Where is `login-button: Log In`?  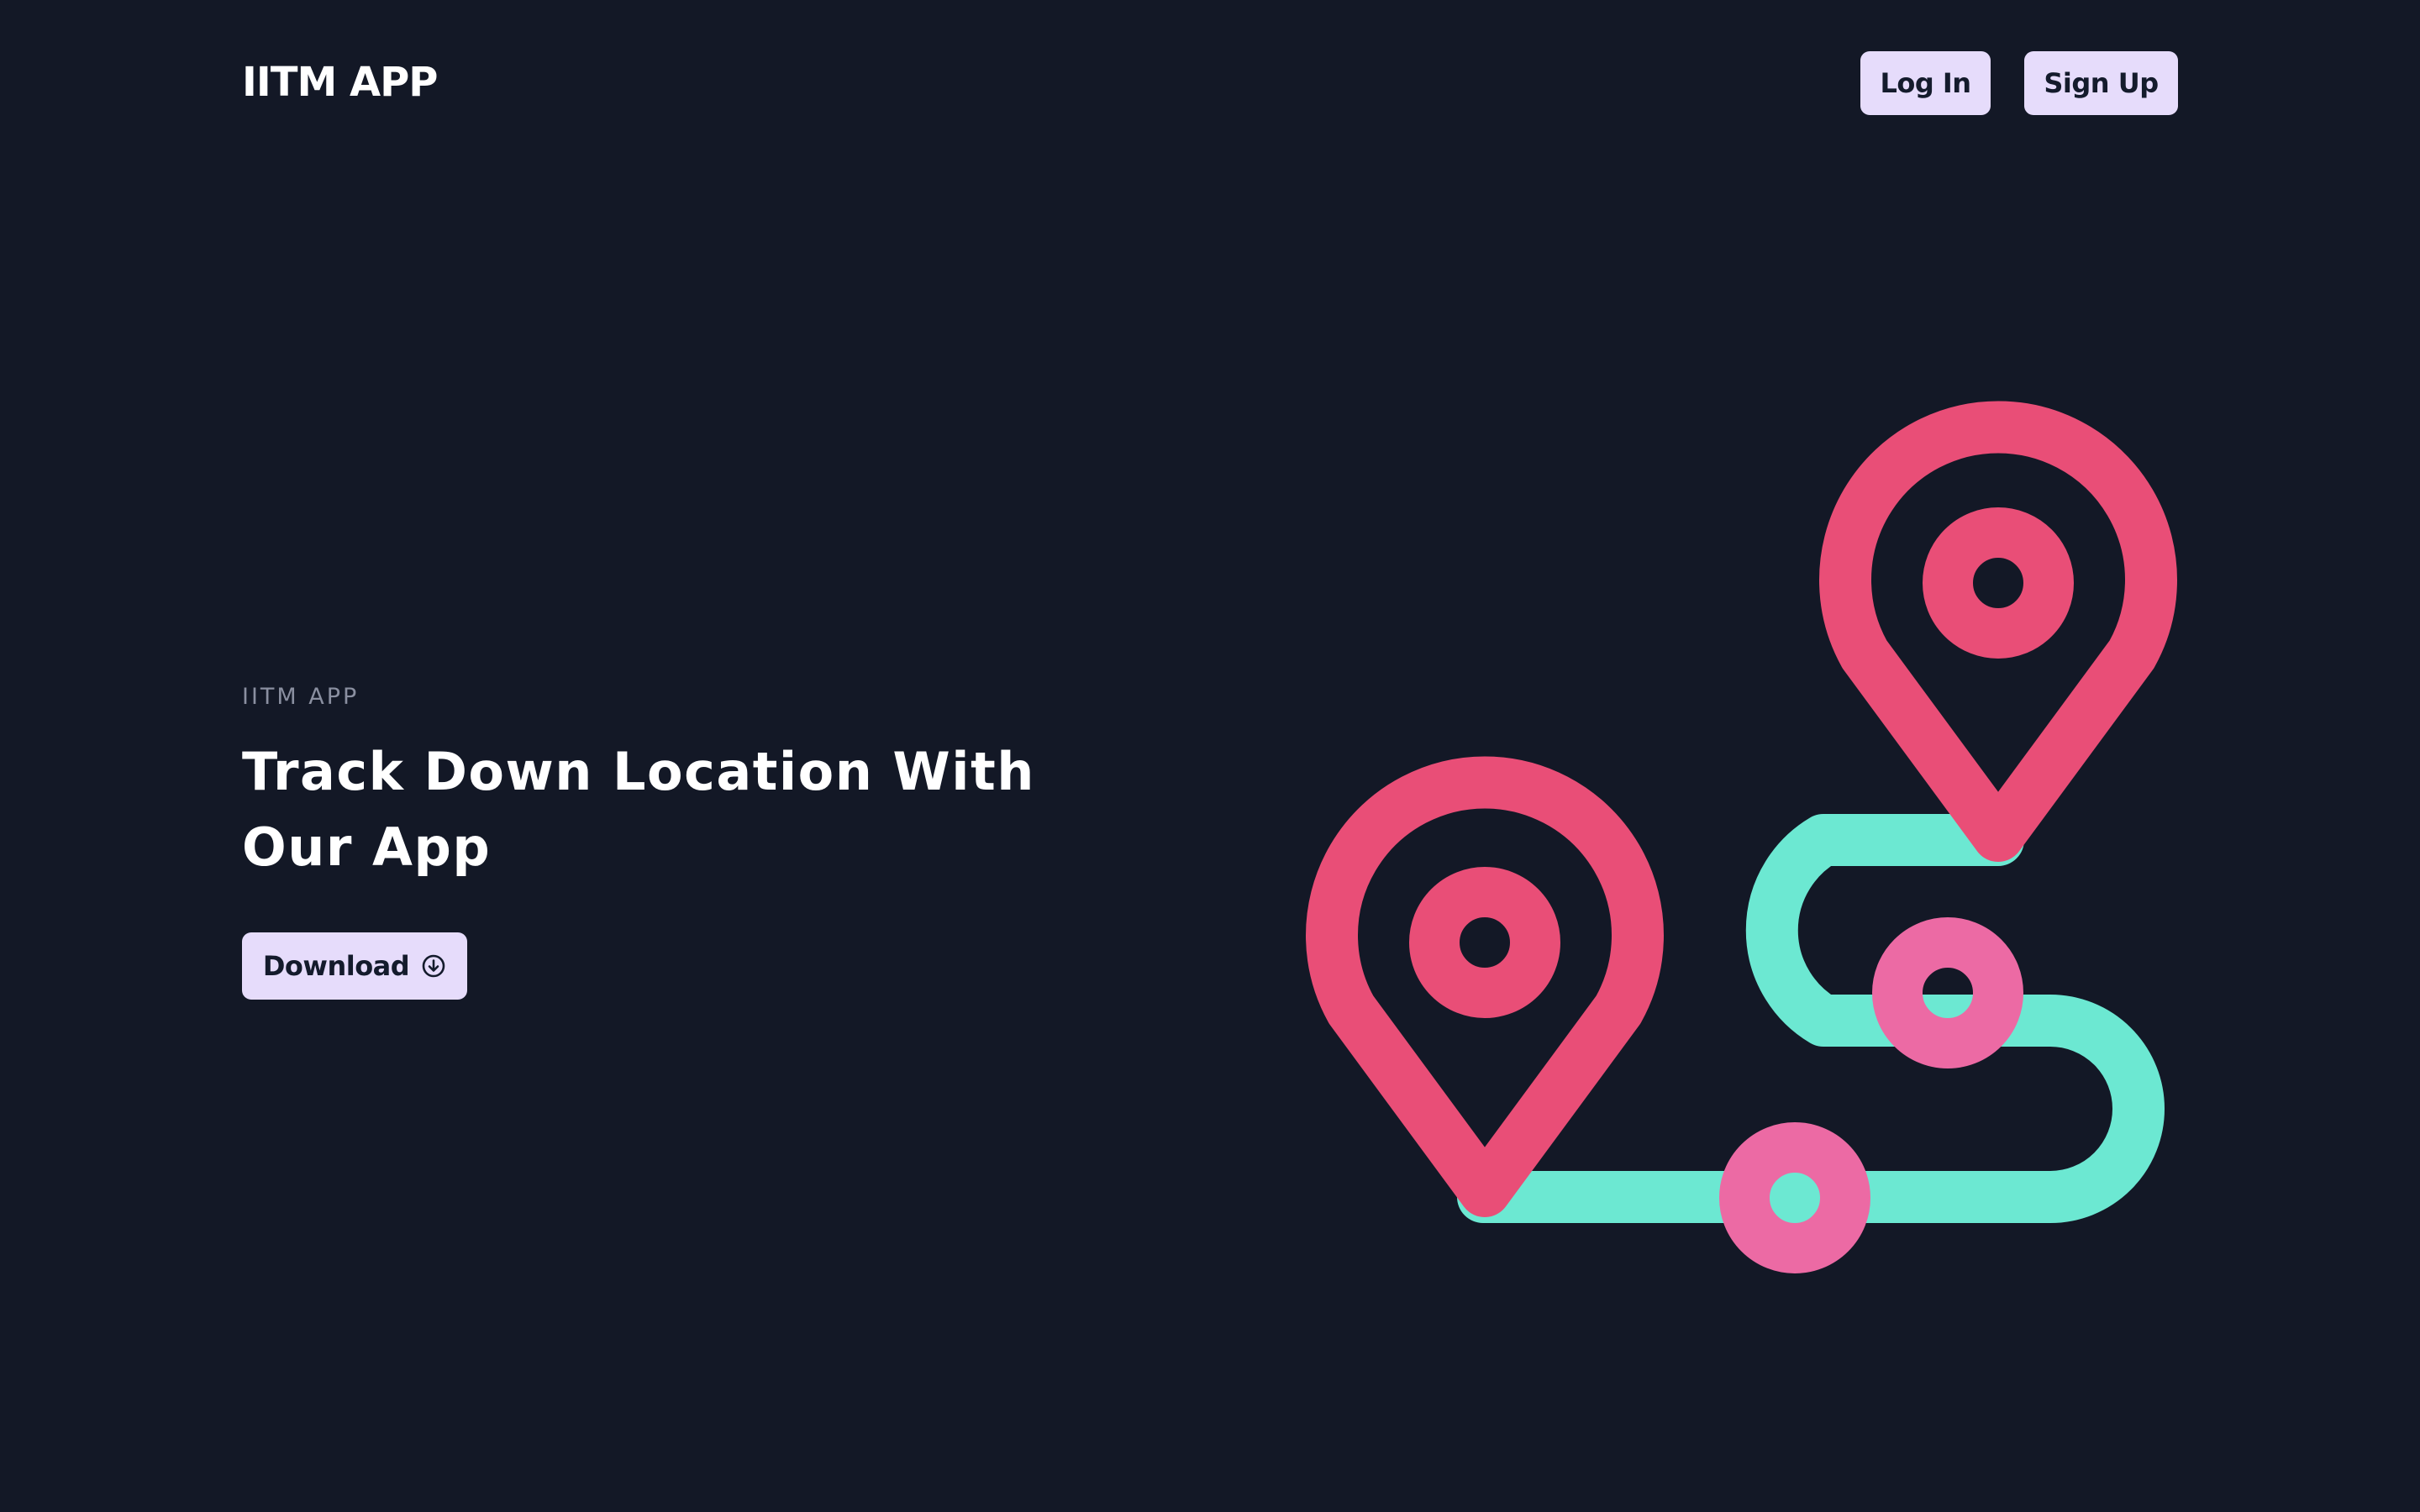 login-button: Log In is located at coordinates (1925, 83).